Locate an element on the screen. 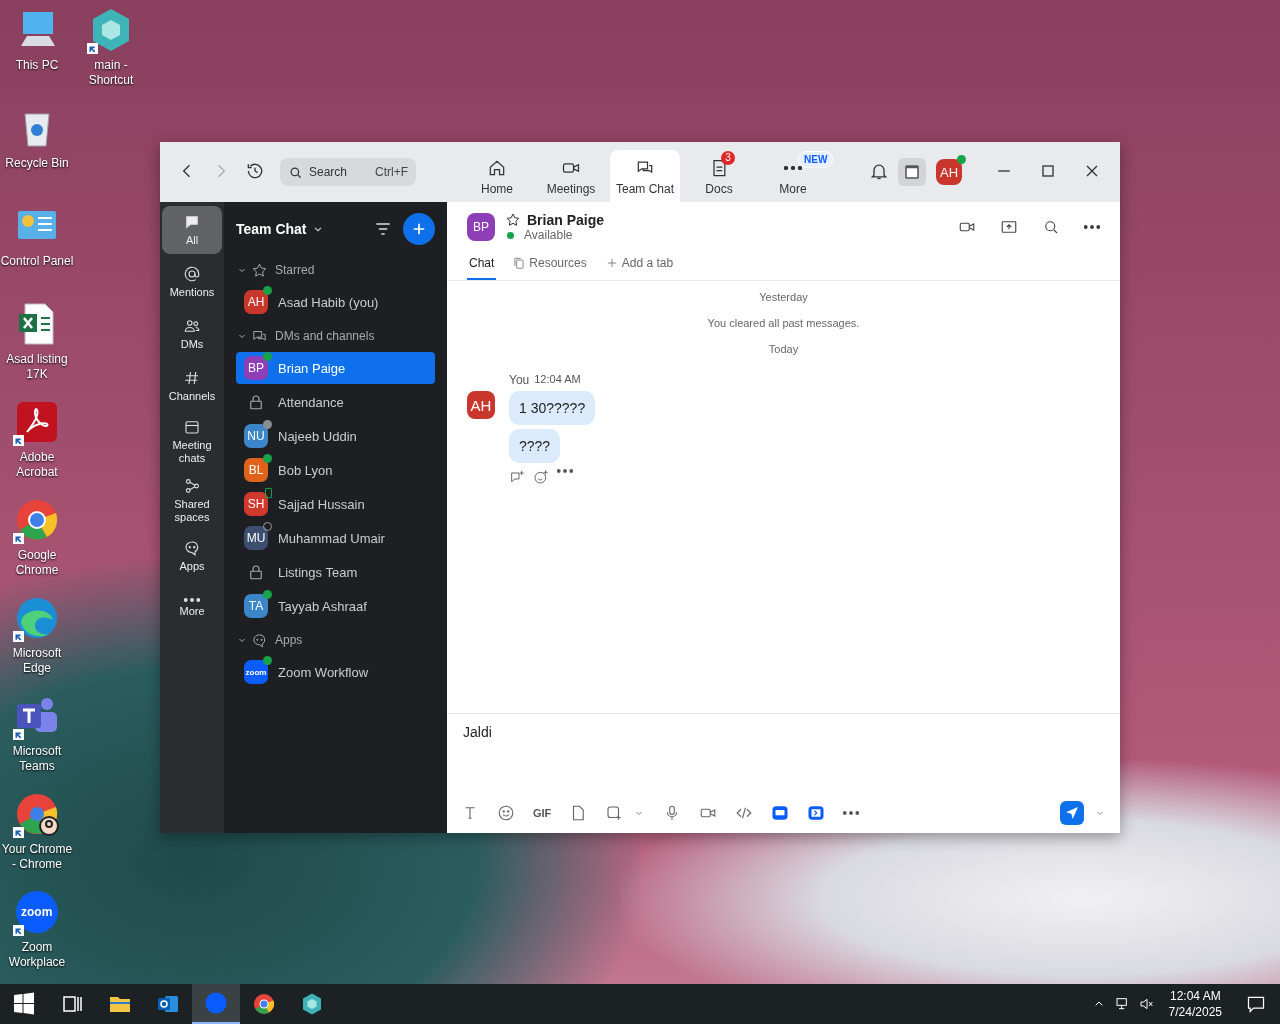 The width and height of the screenshot is (1280, 1024). desktop-icon-label: This PC is located at coordinates (37, 65).